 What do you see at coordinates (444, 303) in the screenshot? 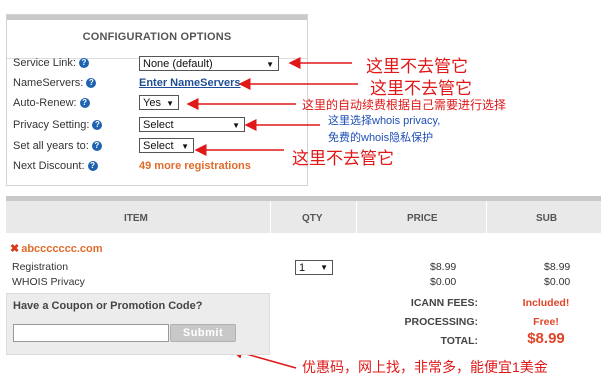
I see `icann-fees-label: ICANN FEES:` at bounding box center [444, 303].